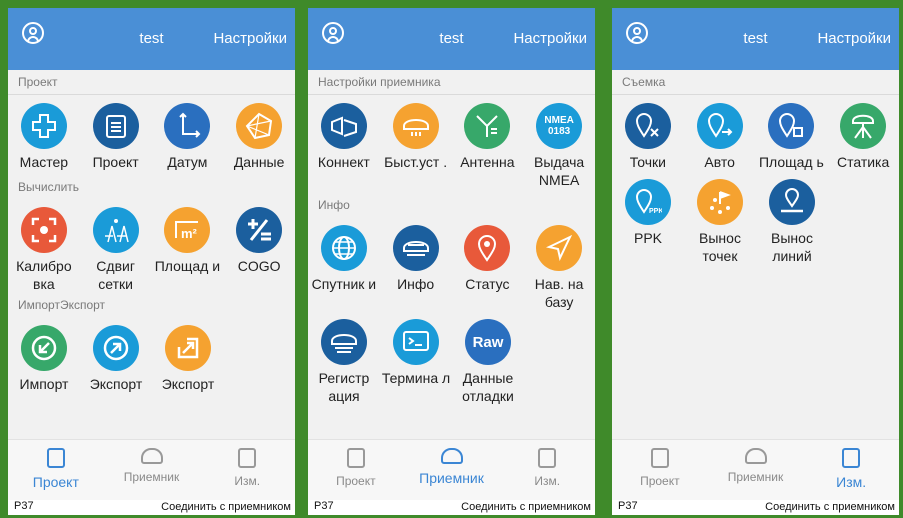  What do you see at coordinates (415, 126) in the screenshot?
I see `receiver-icon` at bounding box center [415, 126].